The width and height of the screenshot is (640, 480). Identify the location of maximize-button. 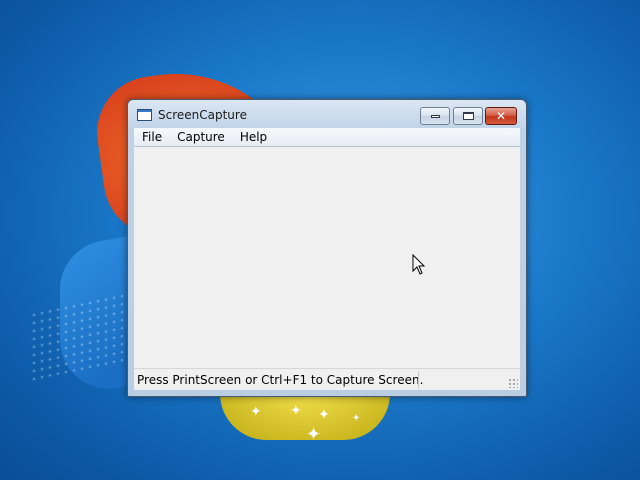
(468, 116).